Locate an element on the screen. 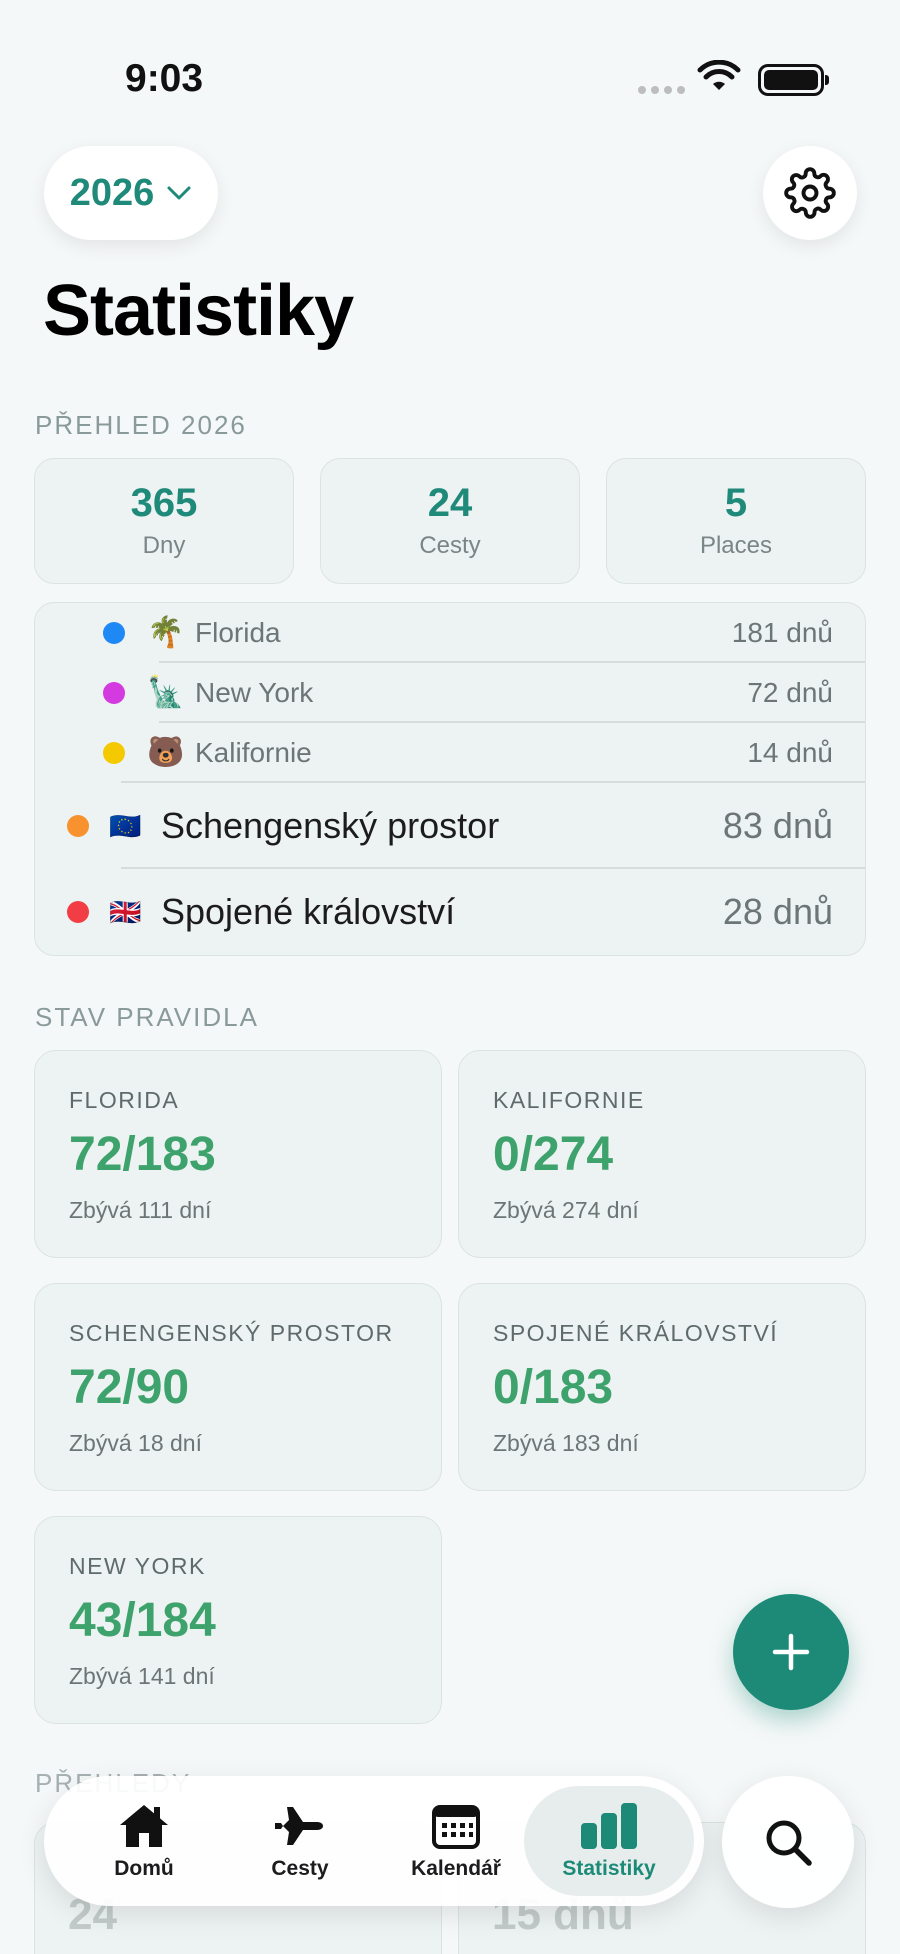 The height and width of the screenshot is (1954, 900). stat-card-places: 5 Places is located at coordinates (736, 521).